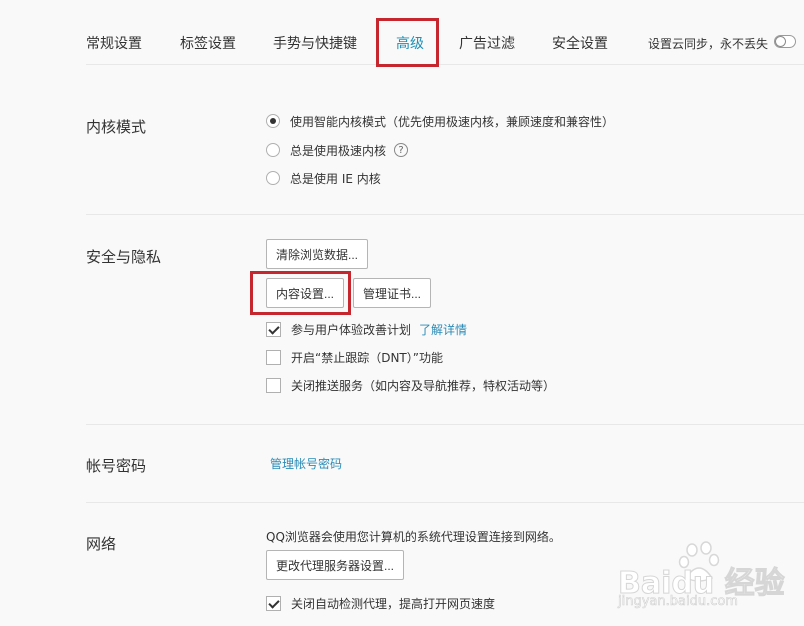 This screenshot has width=804, height=626. Describe the element at coordinates (351, 329) in the screenshot. I see `checkbox-label: 参与用户体验改善计划` at that location.